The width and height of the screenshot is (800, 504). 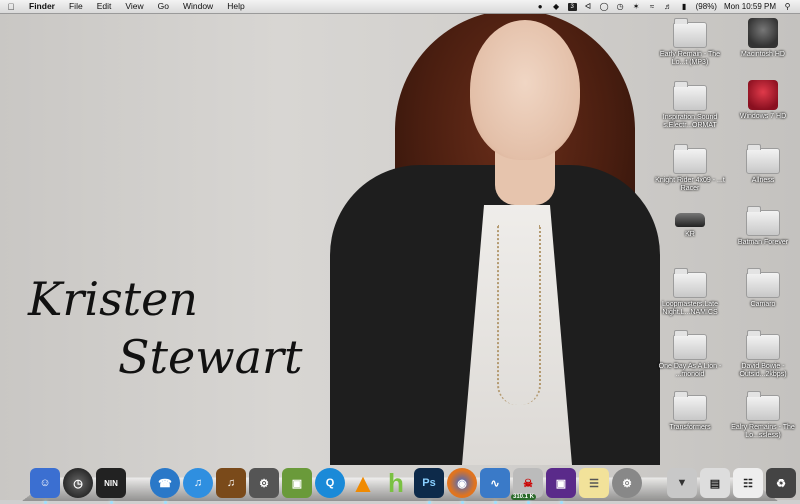 I want to click on status-bluetooth-icon: ᐊ, so click(x=588, y=6).